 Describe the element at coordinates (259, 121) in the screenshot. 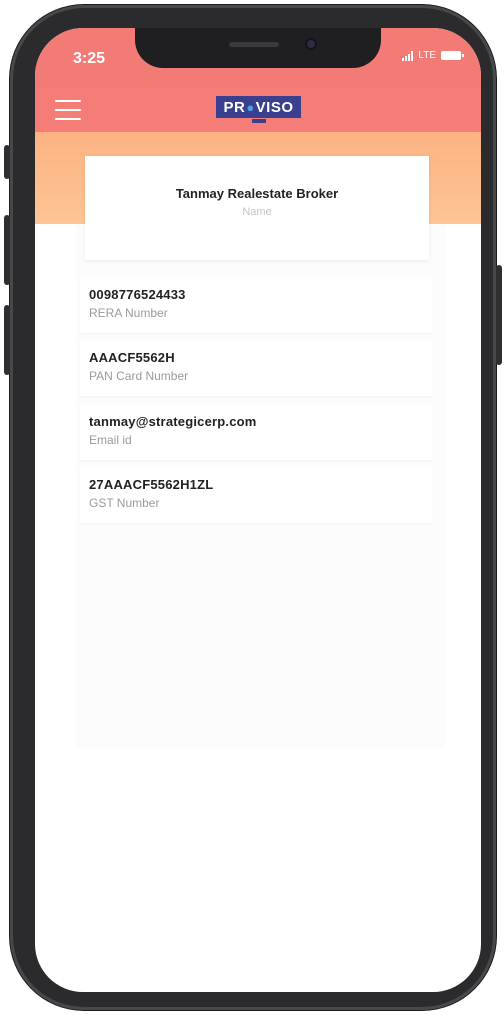

I see `logo-tagline` at that location.